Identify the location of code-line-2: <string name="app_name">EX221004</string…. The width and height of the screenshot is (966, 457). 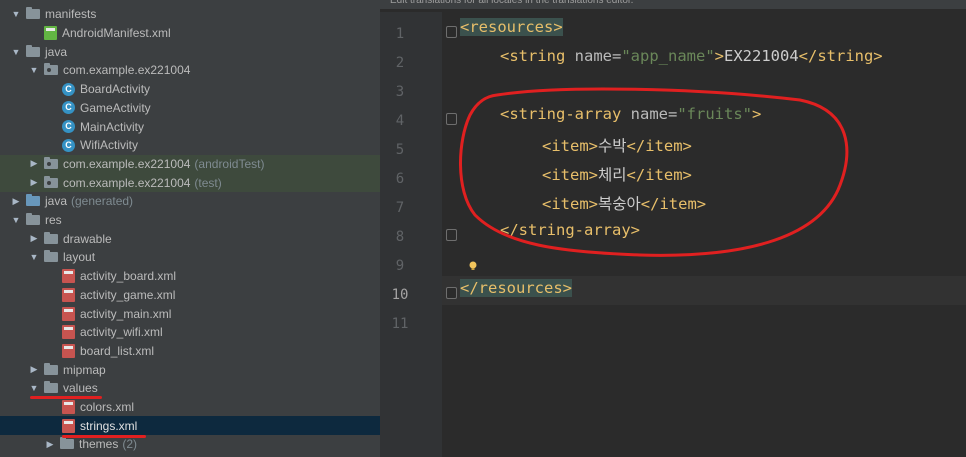
(691, 56).